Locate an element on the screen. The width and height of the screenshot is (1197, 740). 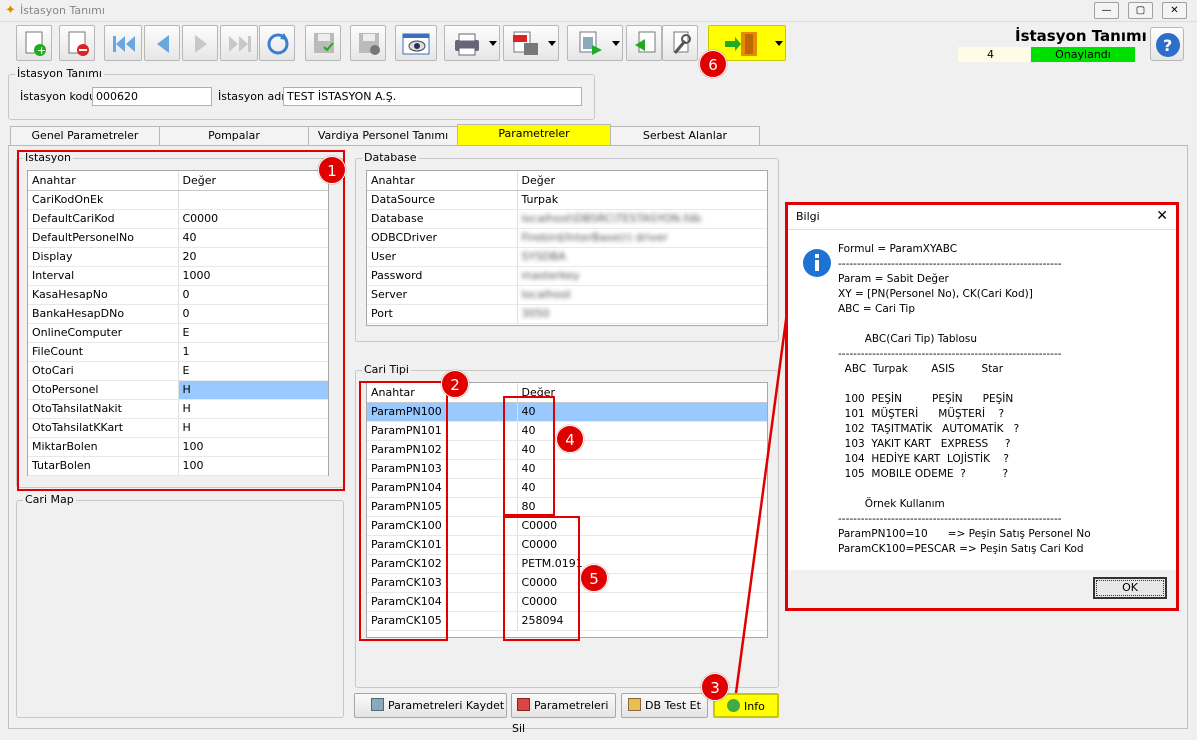
tab-free-fields: Serbest Alanlar is located at coordinates (685, 136).